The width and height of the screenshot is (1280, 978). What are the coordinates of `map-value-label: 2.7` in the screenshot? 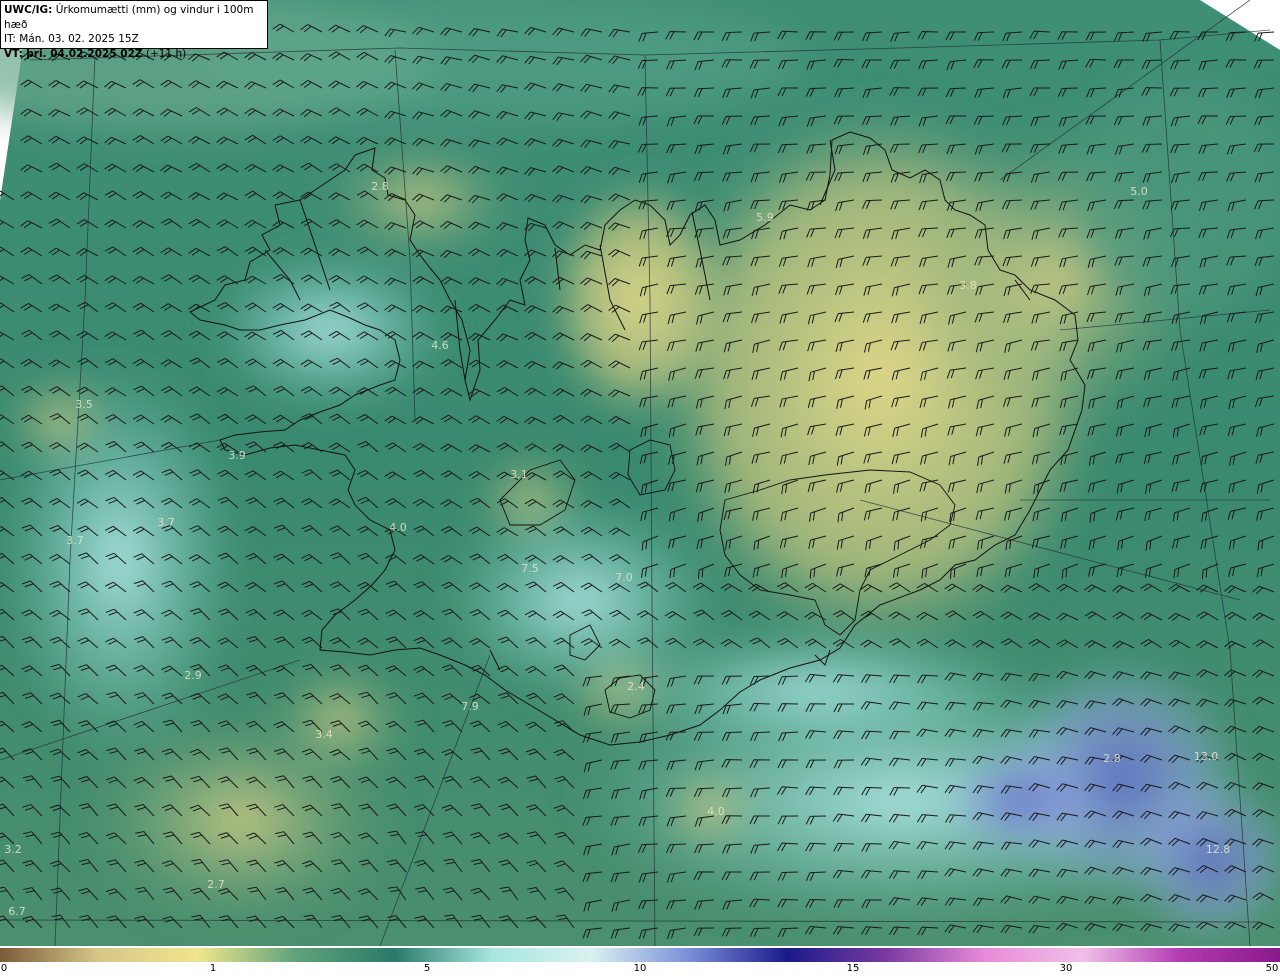 It's located at (216, 884).